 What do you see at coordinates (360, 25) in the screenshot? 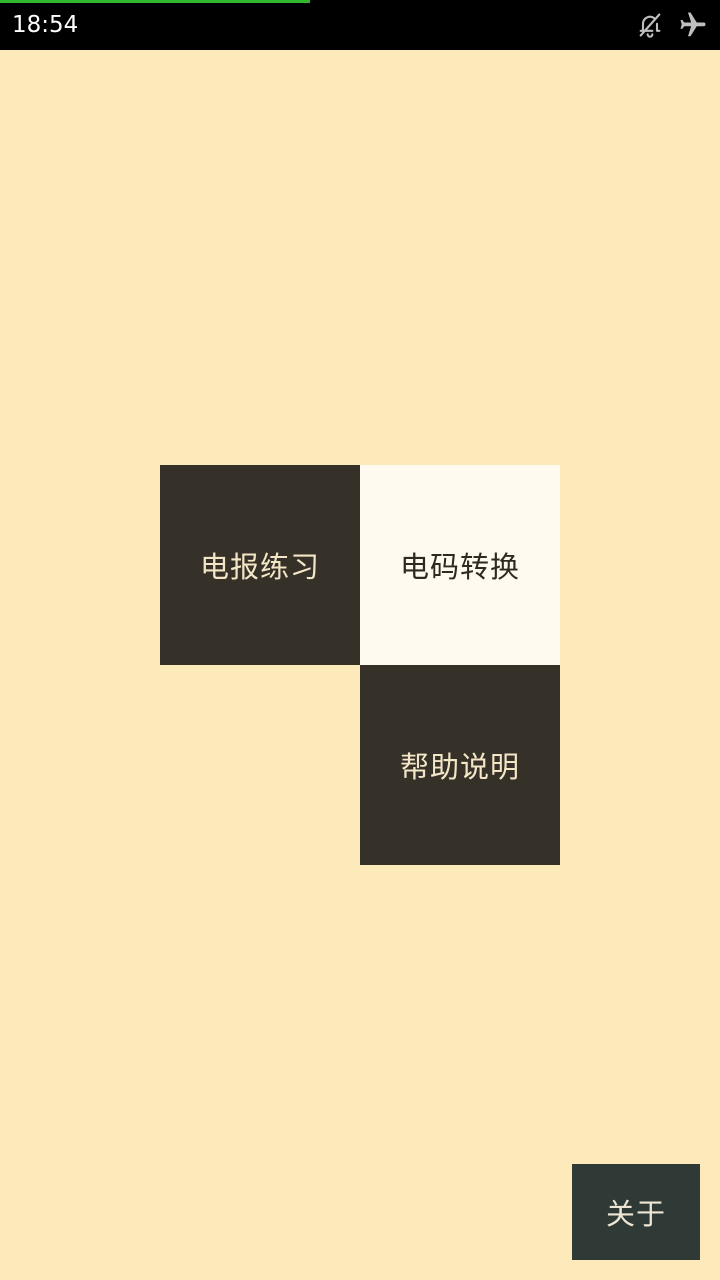
I see `status-bar: 18:54` at bounding box center [360, 25].